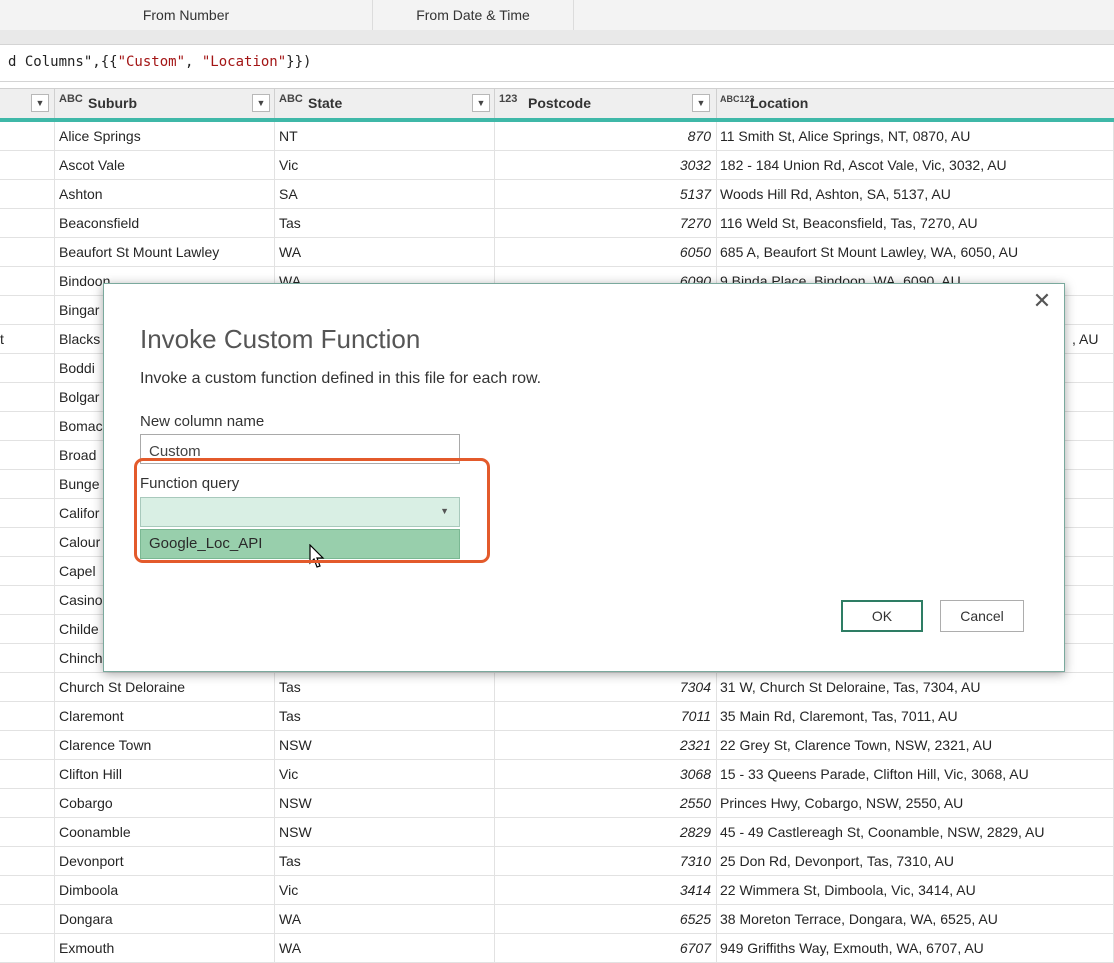 This screenshot has height=963, width=1114. I want to click on column-header-suburb: ABC Suburb ▼, so click(165, 104).